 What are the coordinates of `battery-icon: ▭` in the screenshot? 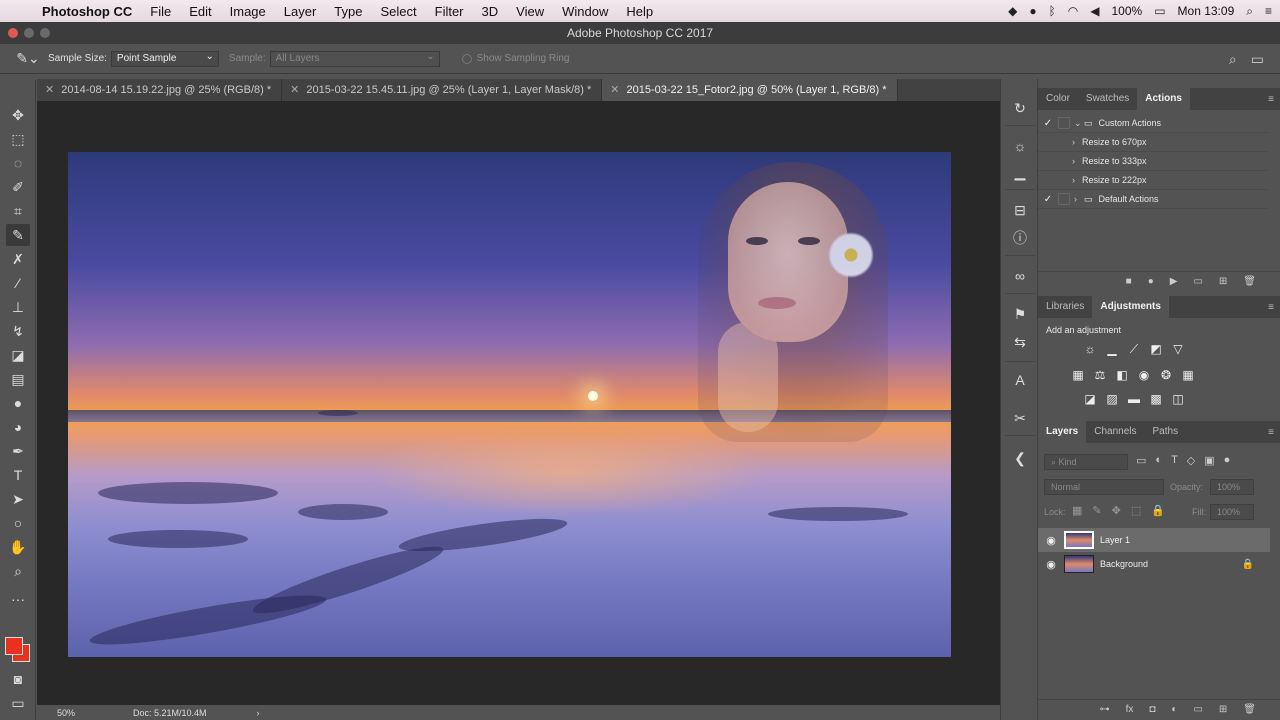 It's located at (1159, 11).